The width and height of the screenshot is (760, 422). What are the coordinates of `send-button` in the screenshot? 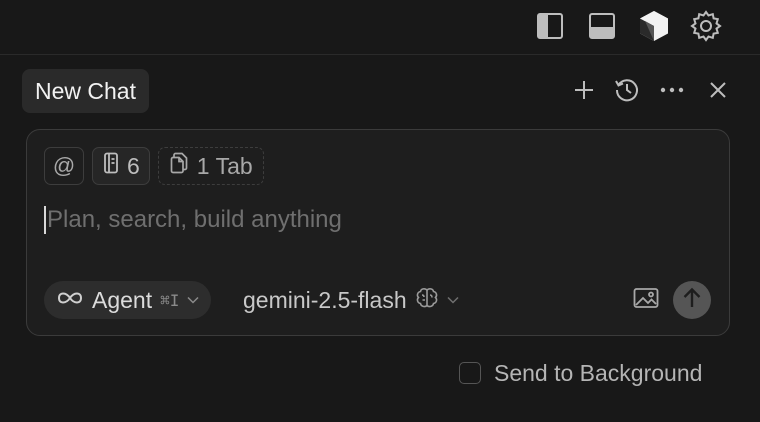 It's located at (692, 300).